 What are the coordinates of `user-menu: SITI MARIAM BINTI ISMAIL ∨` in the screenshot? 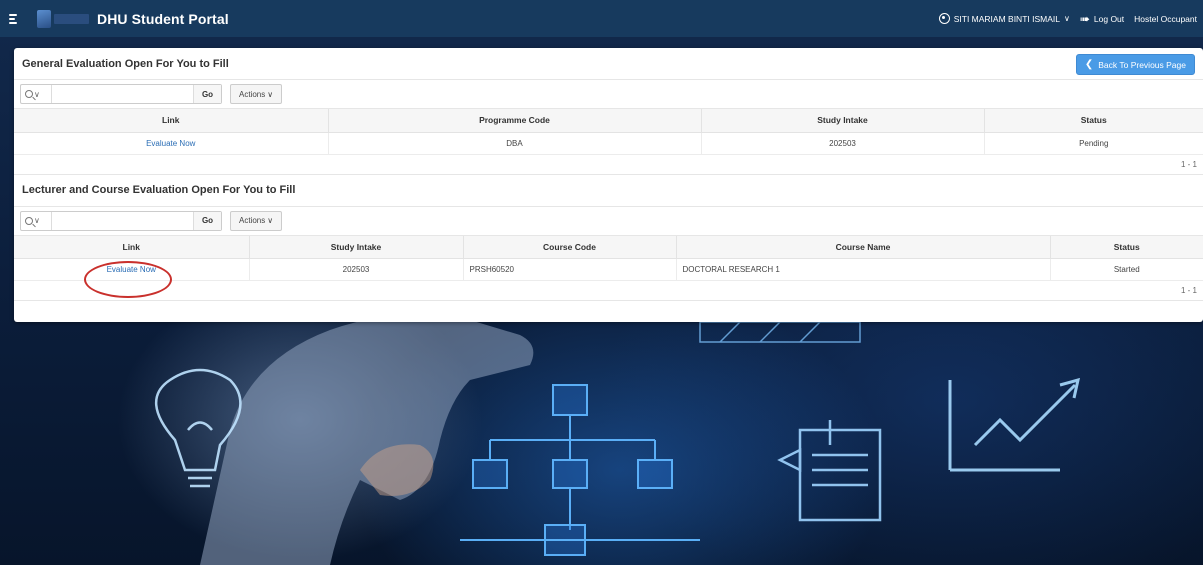 It's located at (1004, 18).